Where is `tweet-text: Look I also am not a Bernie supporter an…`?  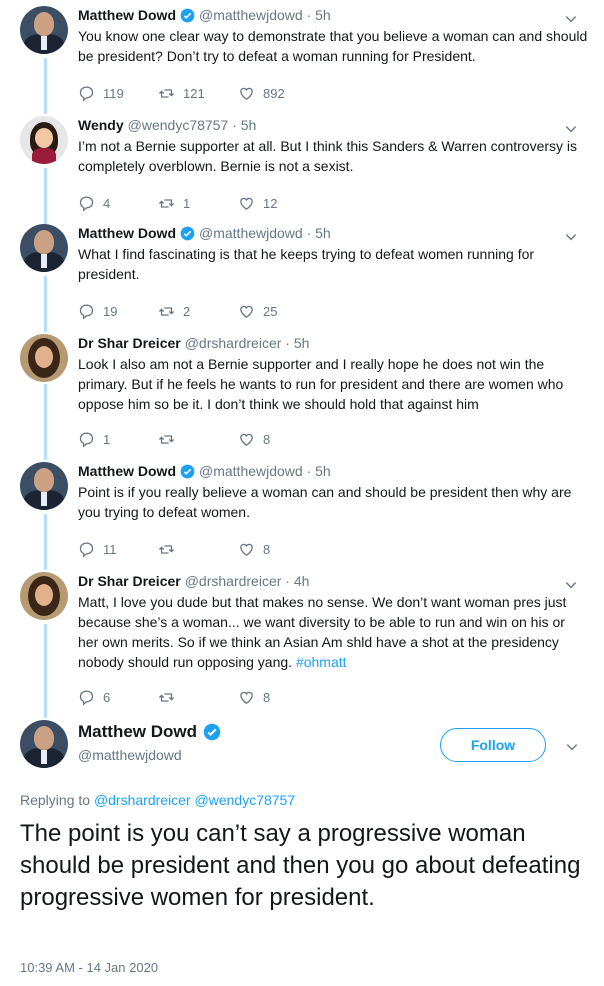
tweet-text: Look I also am not a Bernie supporter an… is located at coordinates (321, 384).